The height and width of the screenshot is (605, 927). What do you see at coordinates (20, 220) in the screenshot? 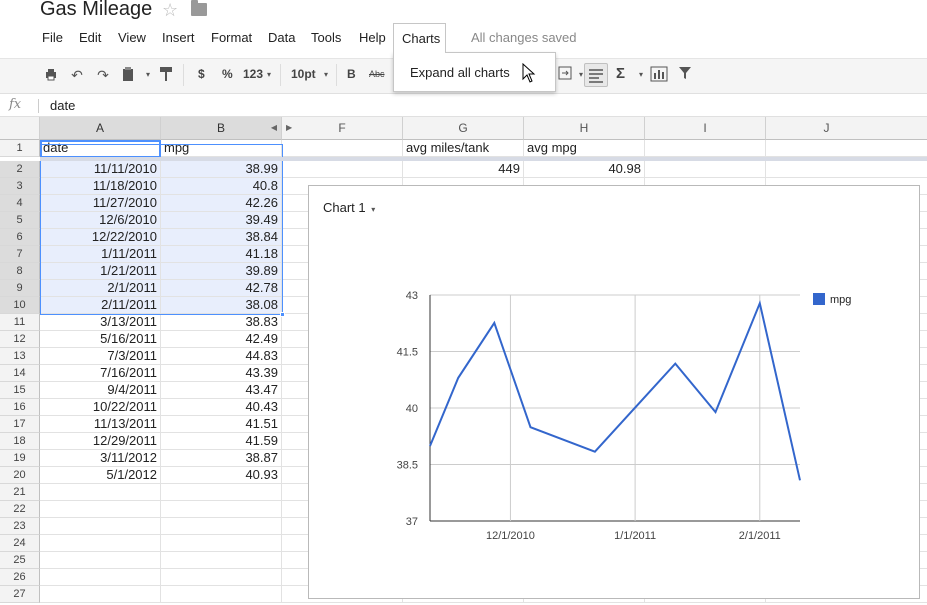
I see `row-header: 5` at bounding box center [20, 220].